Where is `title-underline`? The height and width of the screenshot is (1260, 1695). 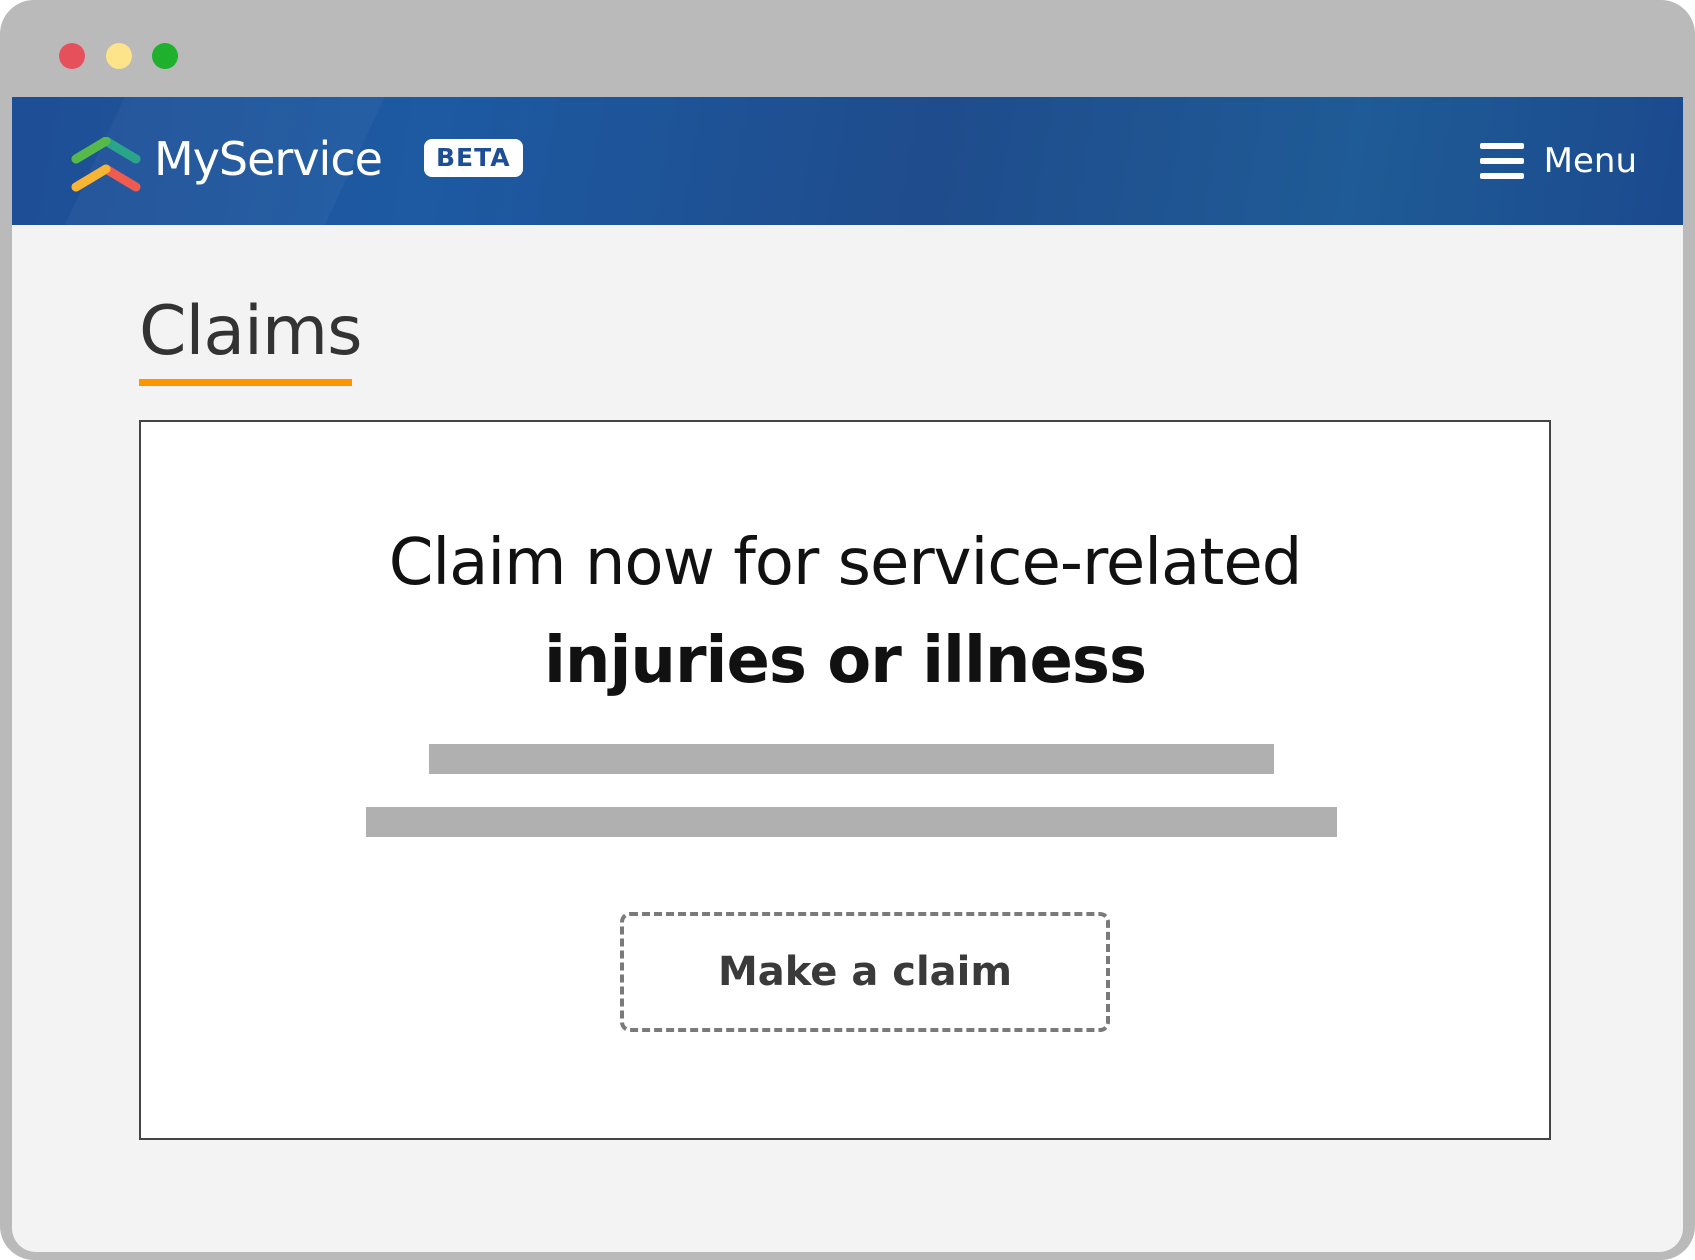
title-underline is located at coordinates (245, 382).